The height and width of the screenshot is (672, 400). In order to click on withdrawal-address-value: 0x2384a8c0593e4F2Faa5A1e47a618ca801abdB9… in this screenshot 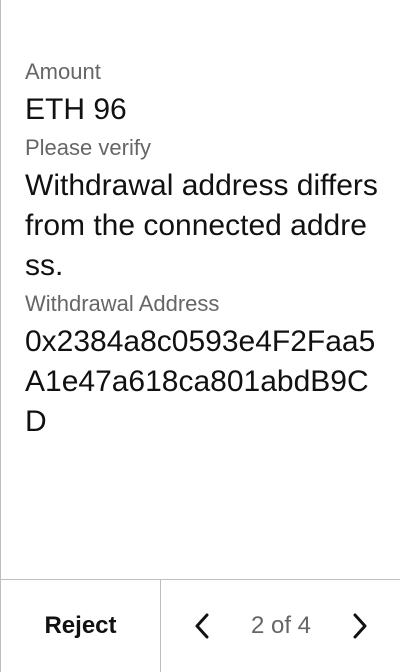, I will do `click(200, 381)`.